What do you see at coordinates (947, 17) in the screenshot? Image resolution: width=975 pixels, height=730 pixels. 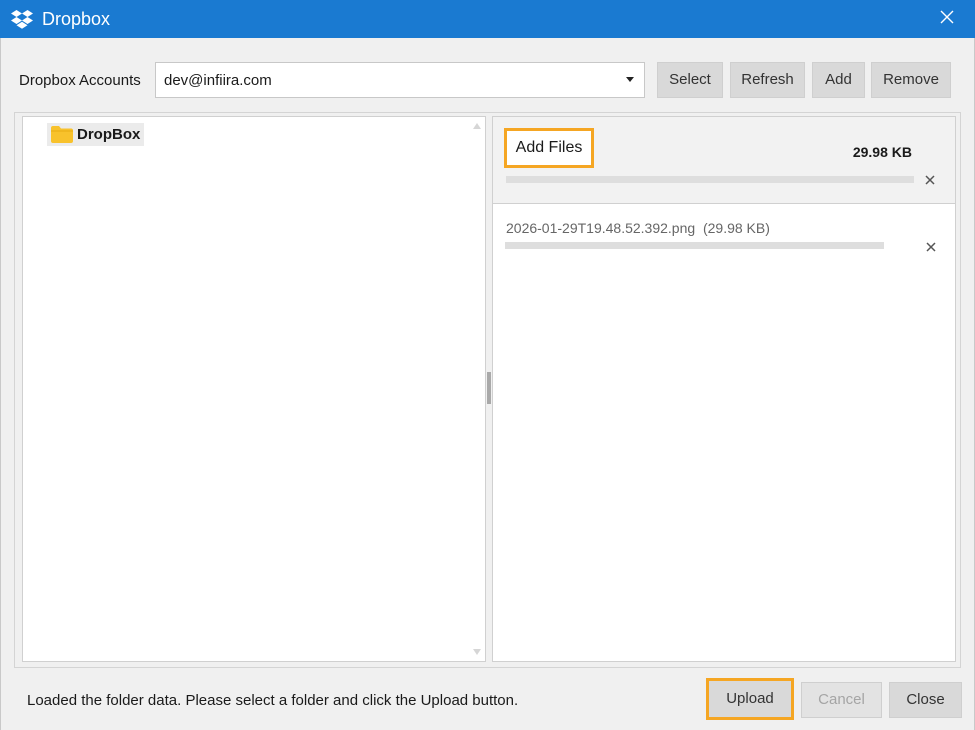 I see `close-window-icon` at bounding box center [947, 17].